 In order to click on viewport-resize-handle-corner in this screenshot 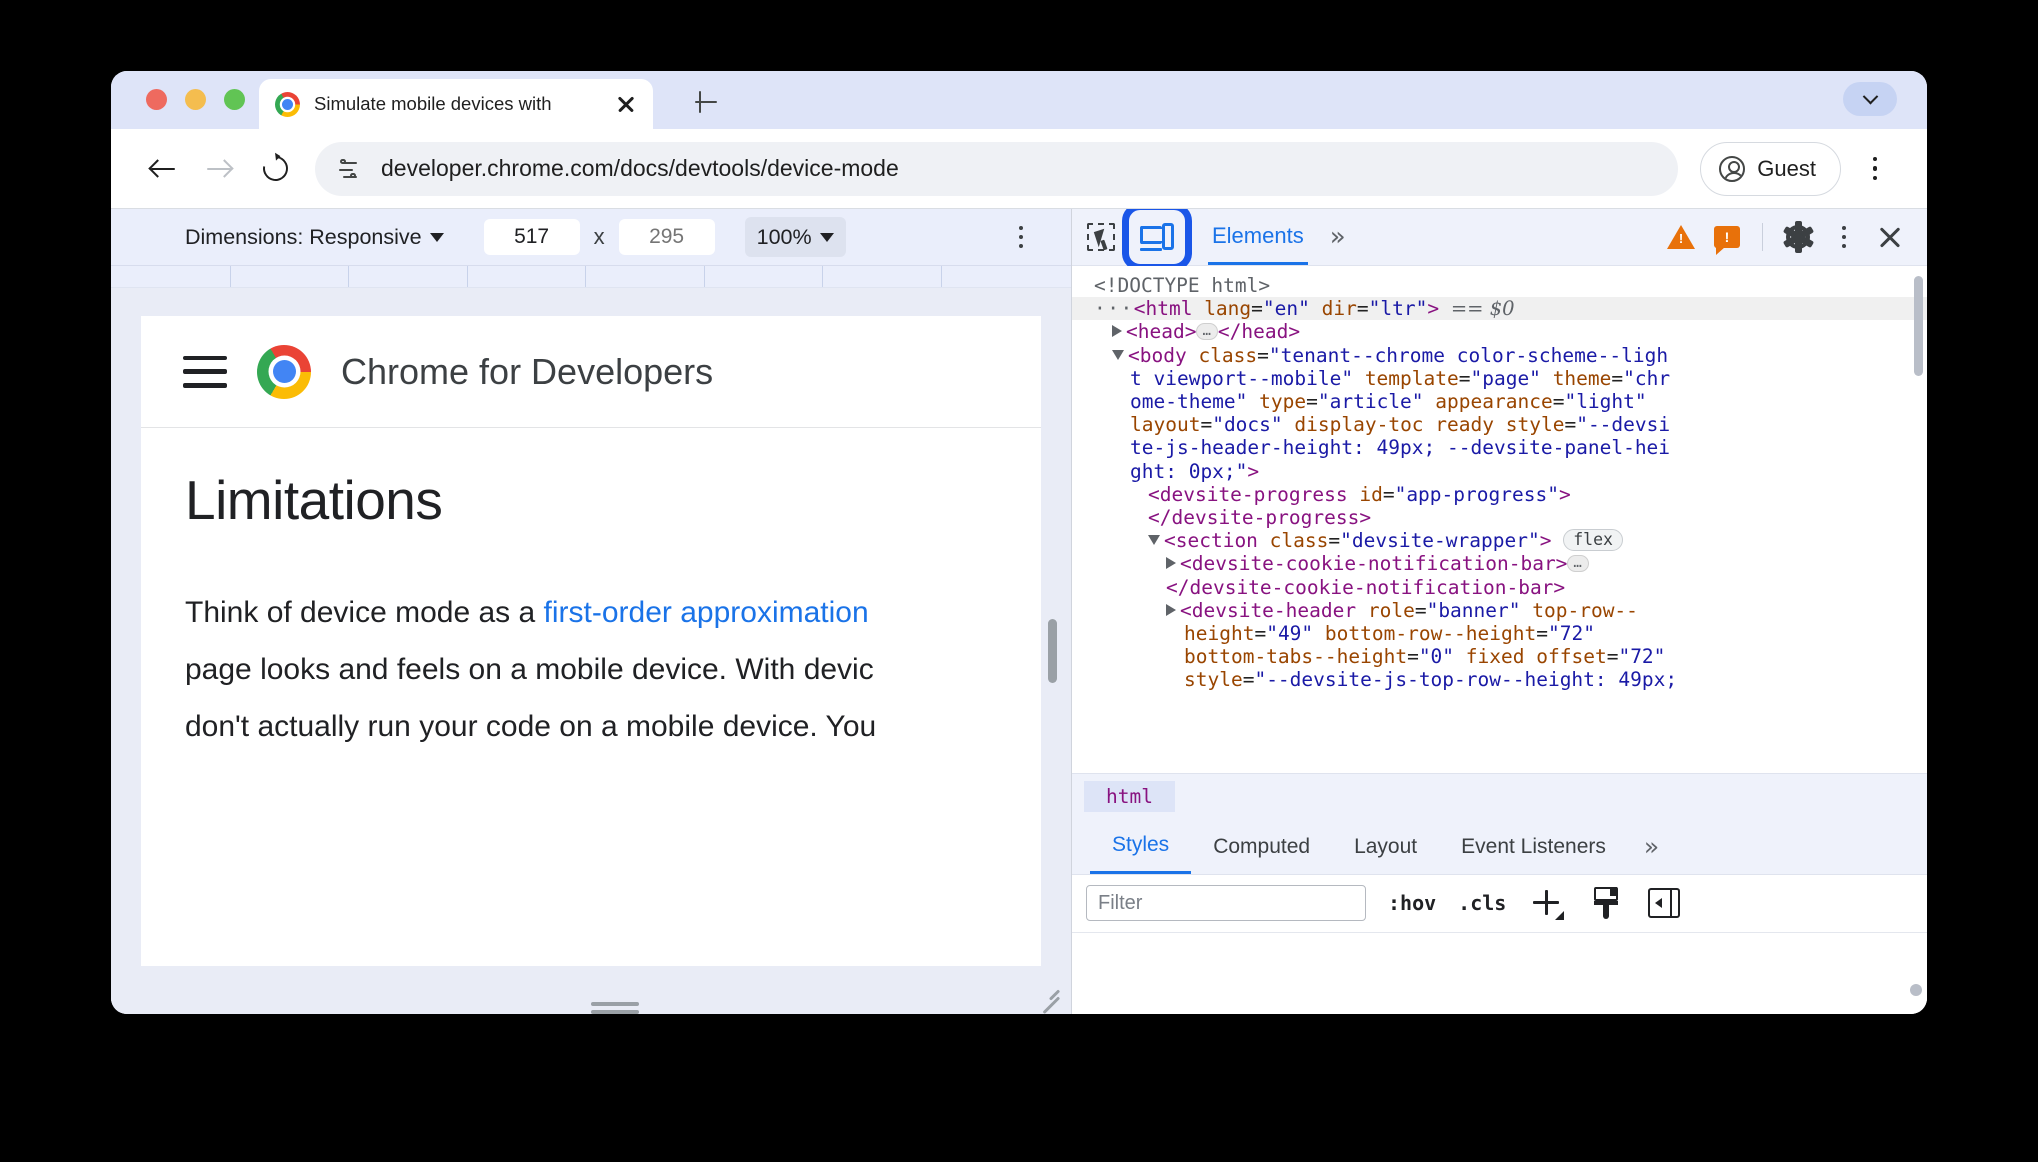, I will do `click(1046, 995)`.